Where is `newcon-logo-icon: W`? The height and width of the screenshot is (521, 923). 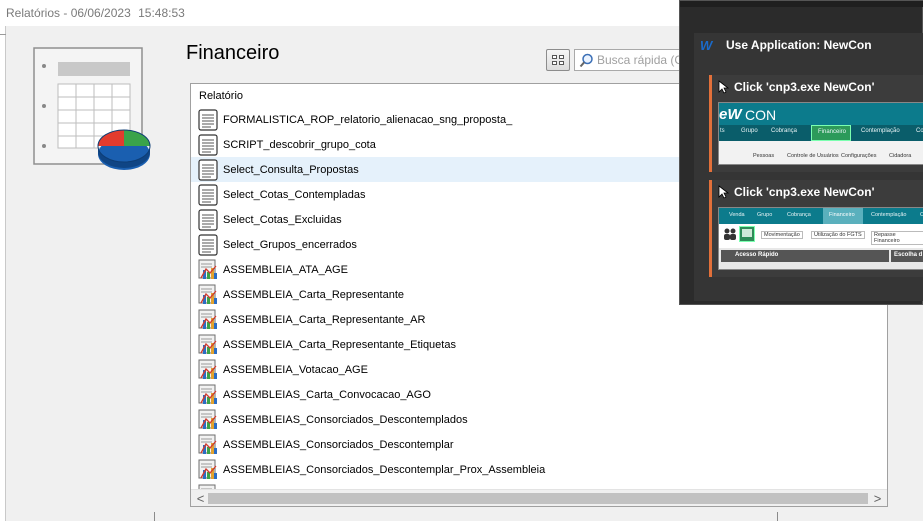
newcon-logo-icon: W is located at coordinates (707, 45).